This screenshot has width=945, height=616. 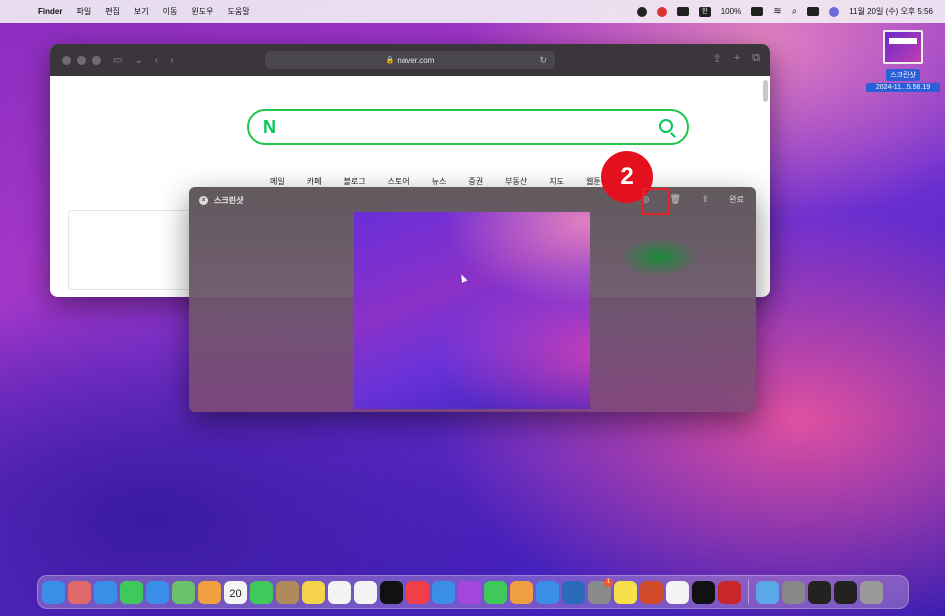 What do you see at coordinates (736, 199) in the screenshot?
I see `done-button: 완료` at bounding box center [736, 199].